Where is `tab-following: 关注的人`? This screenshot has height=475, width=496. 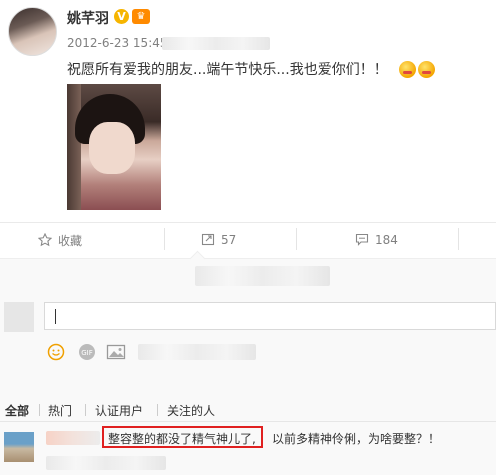
tab-following: 关注的人 is located at coordinates (191, 410).